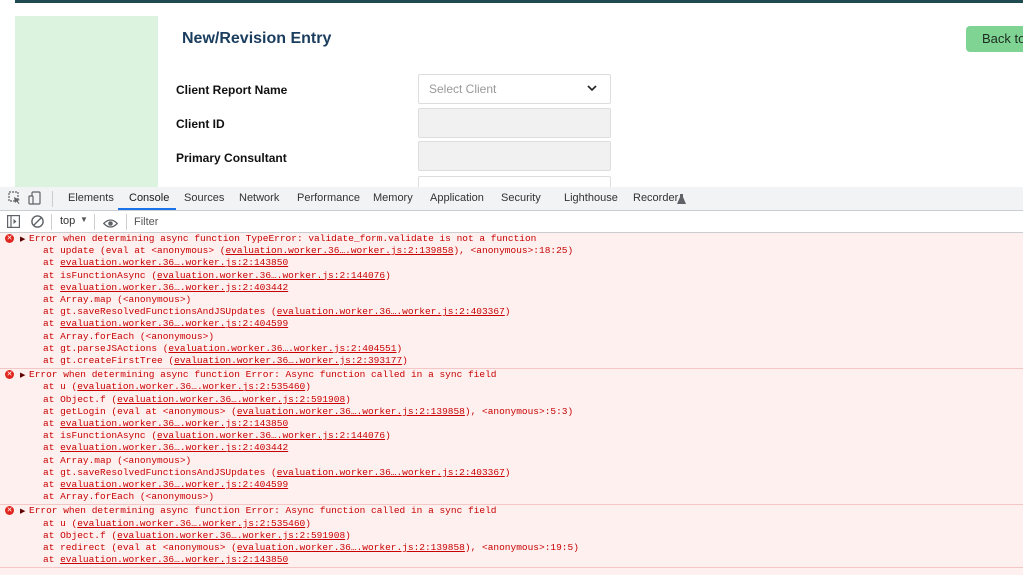 Image resolution: width=1023 pixels, height=575 pixels. What do you see at coordinates (592, 90) in the screenshot?
I see `chevron-down-icon` at bounding box center [592, 90].